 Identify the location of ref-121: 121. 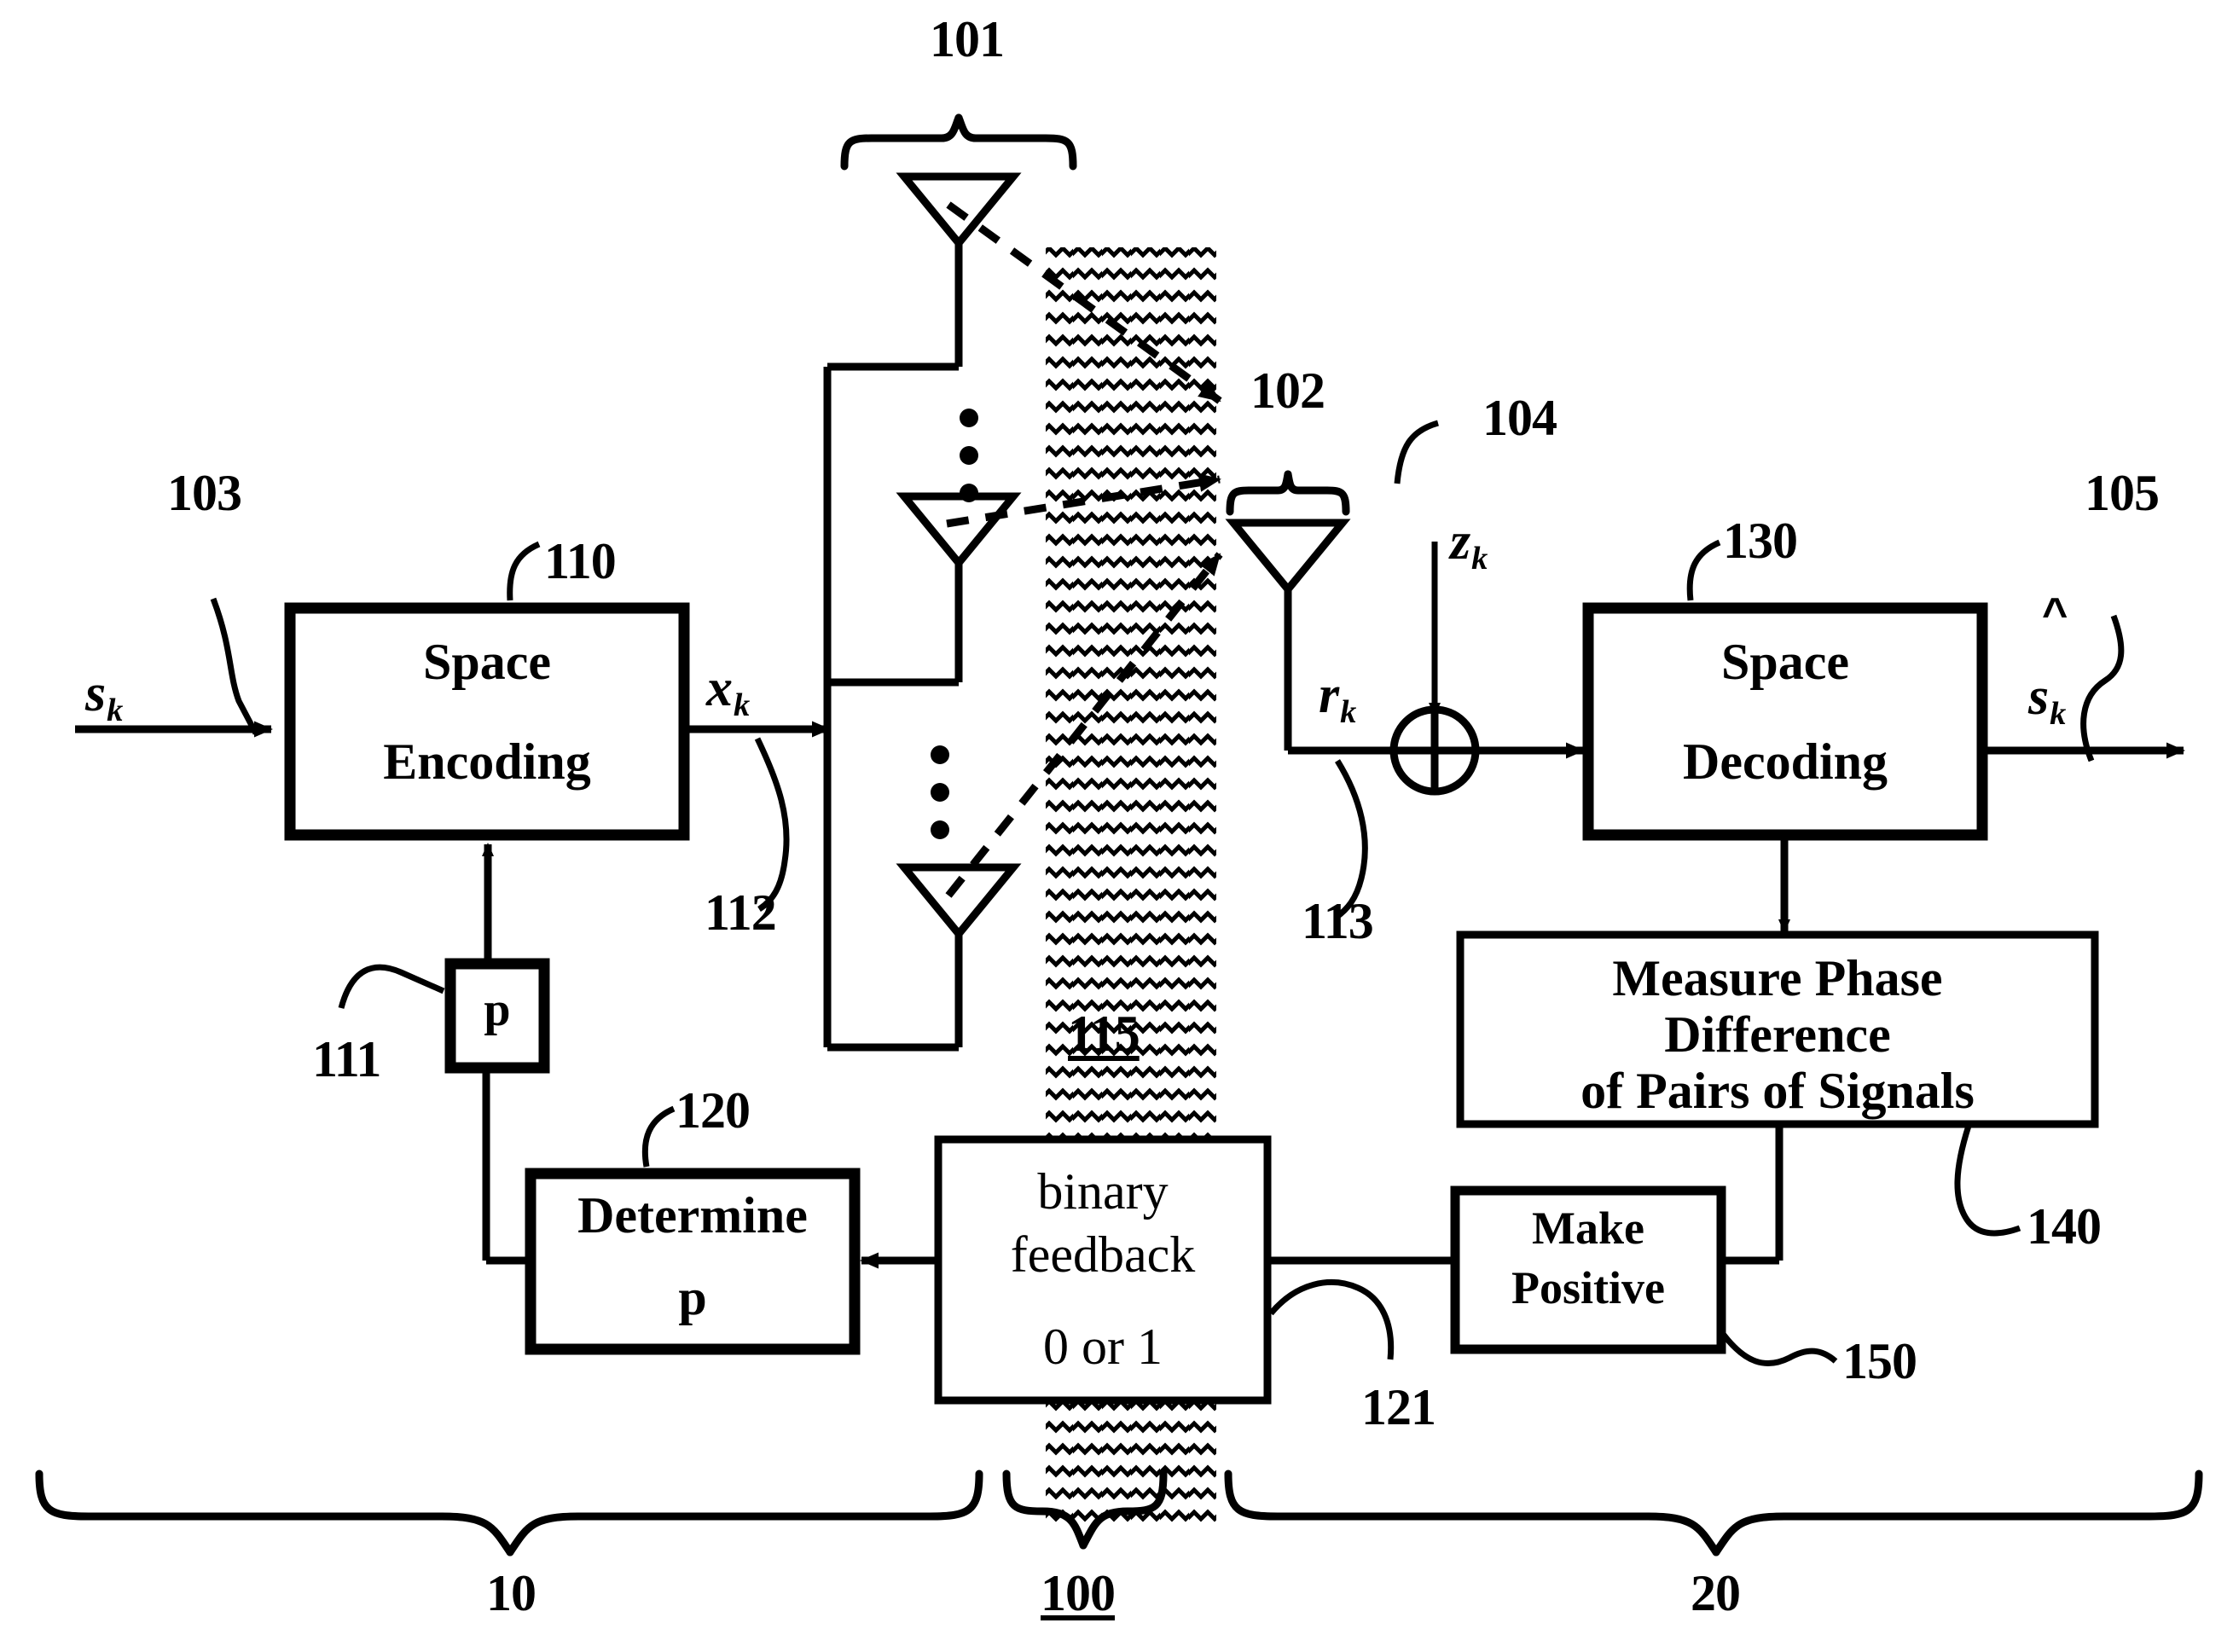
(1398, 1407).